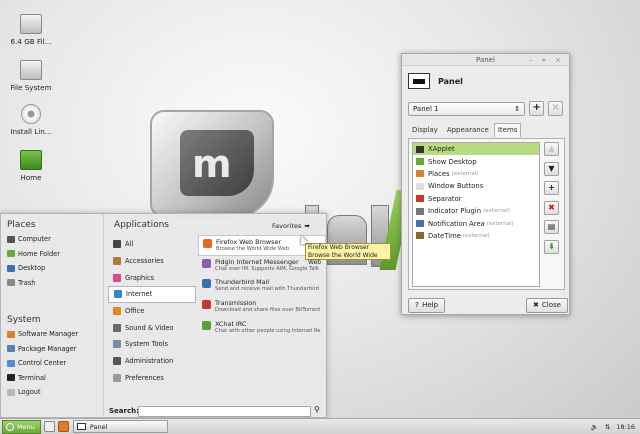 This screenshot has width=640, height=434. Describe the element at coordinates (152, 277) in the screenshot. I see `category-item: Graphics` at that location.